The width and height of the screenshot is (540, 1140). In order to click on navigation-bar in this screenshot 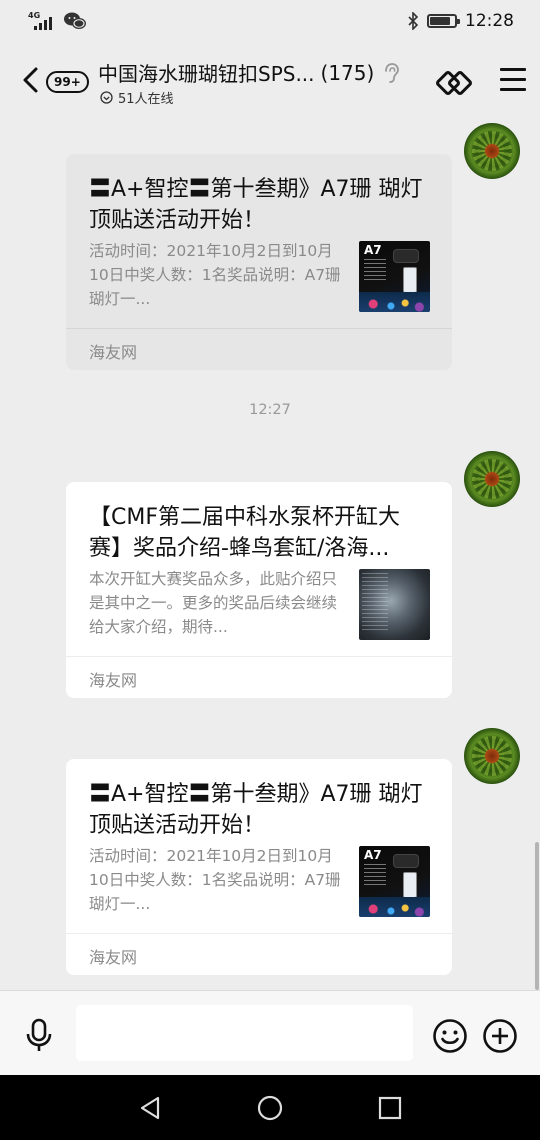, I will do `click(270, 1107)`.